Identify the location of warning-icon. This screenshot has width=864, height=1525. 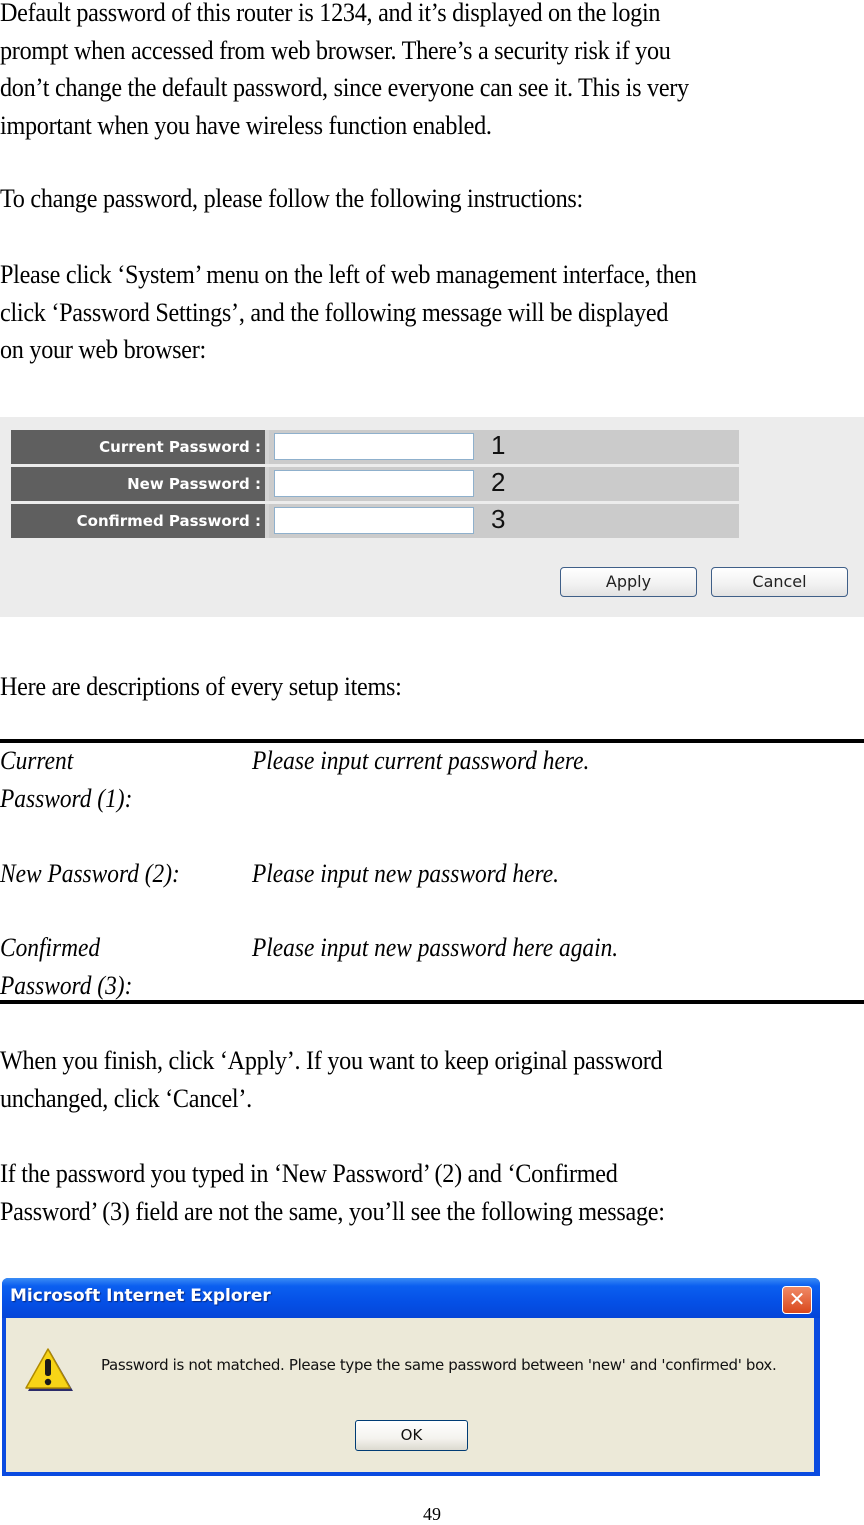
(49, 1369).